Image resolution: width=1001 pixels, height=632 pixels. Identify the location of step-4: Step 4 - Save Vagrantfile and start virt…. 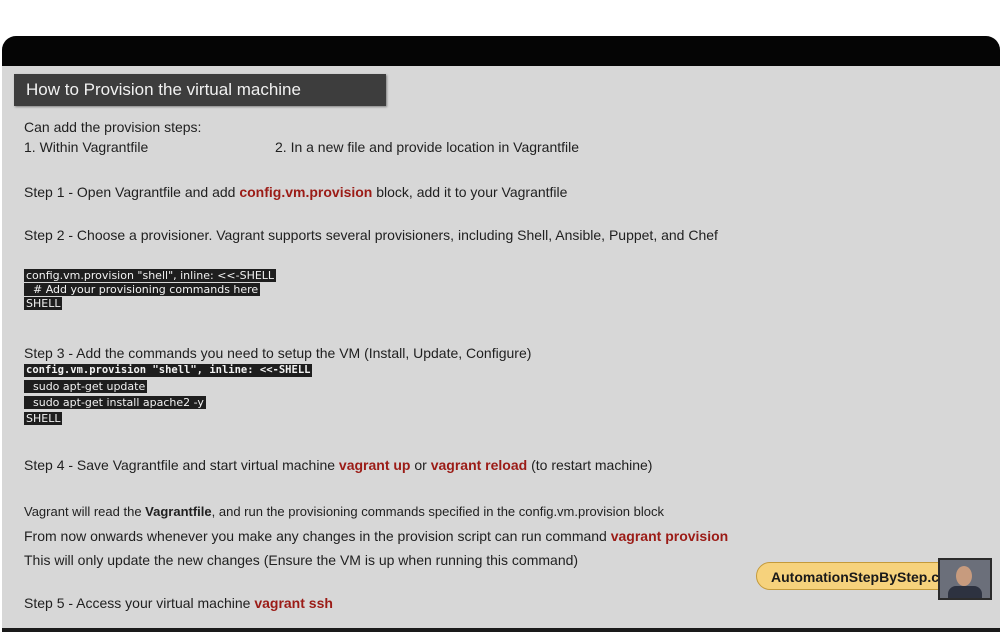
(338, 465).